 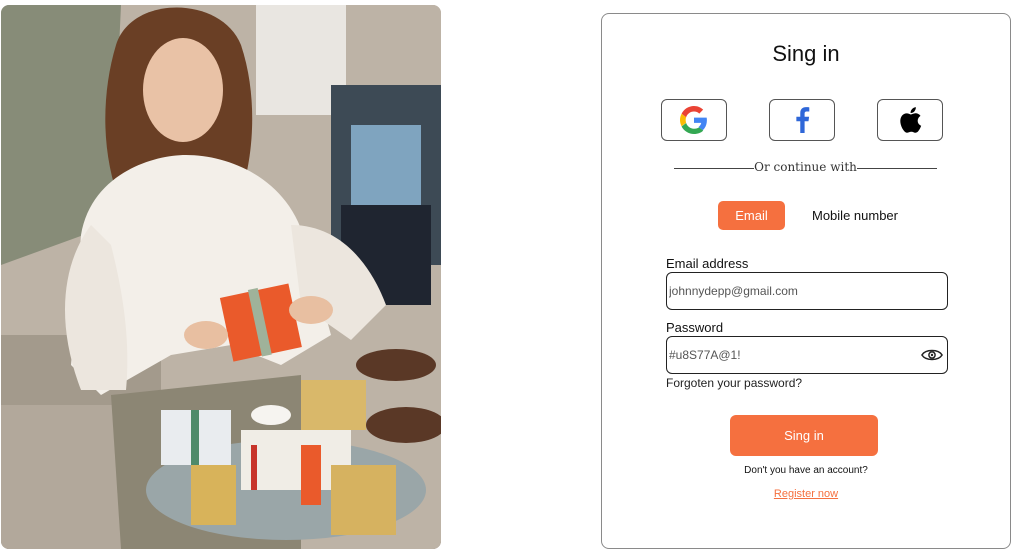 What do you see at coordinates (804, 435) in the screenshot?
I see `signin-button: Sing in` at bounding box center [804, 435].